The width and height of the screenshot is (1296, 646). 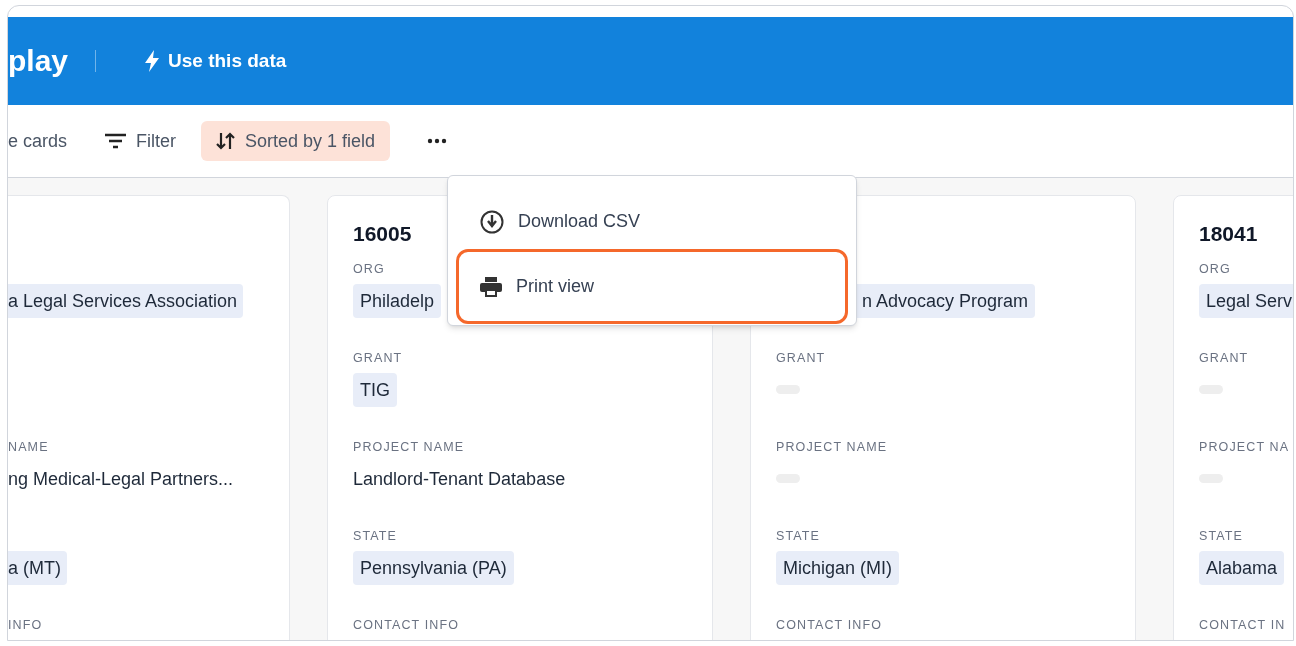 What do you see at coordinates (1228, 234) in the screenshot?
I see `record-number: 18041` at bounding box center [1228, 234].